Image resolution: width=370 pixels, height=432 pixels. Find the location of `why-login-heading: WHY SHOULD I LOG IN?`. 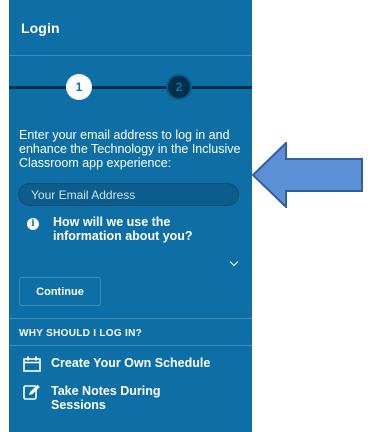

why-login-heading: WHY SHOULD I LOG IN? is located at coordinates (81, 333).